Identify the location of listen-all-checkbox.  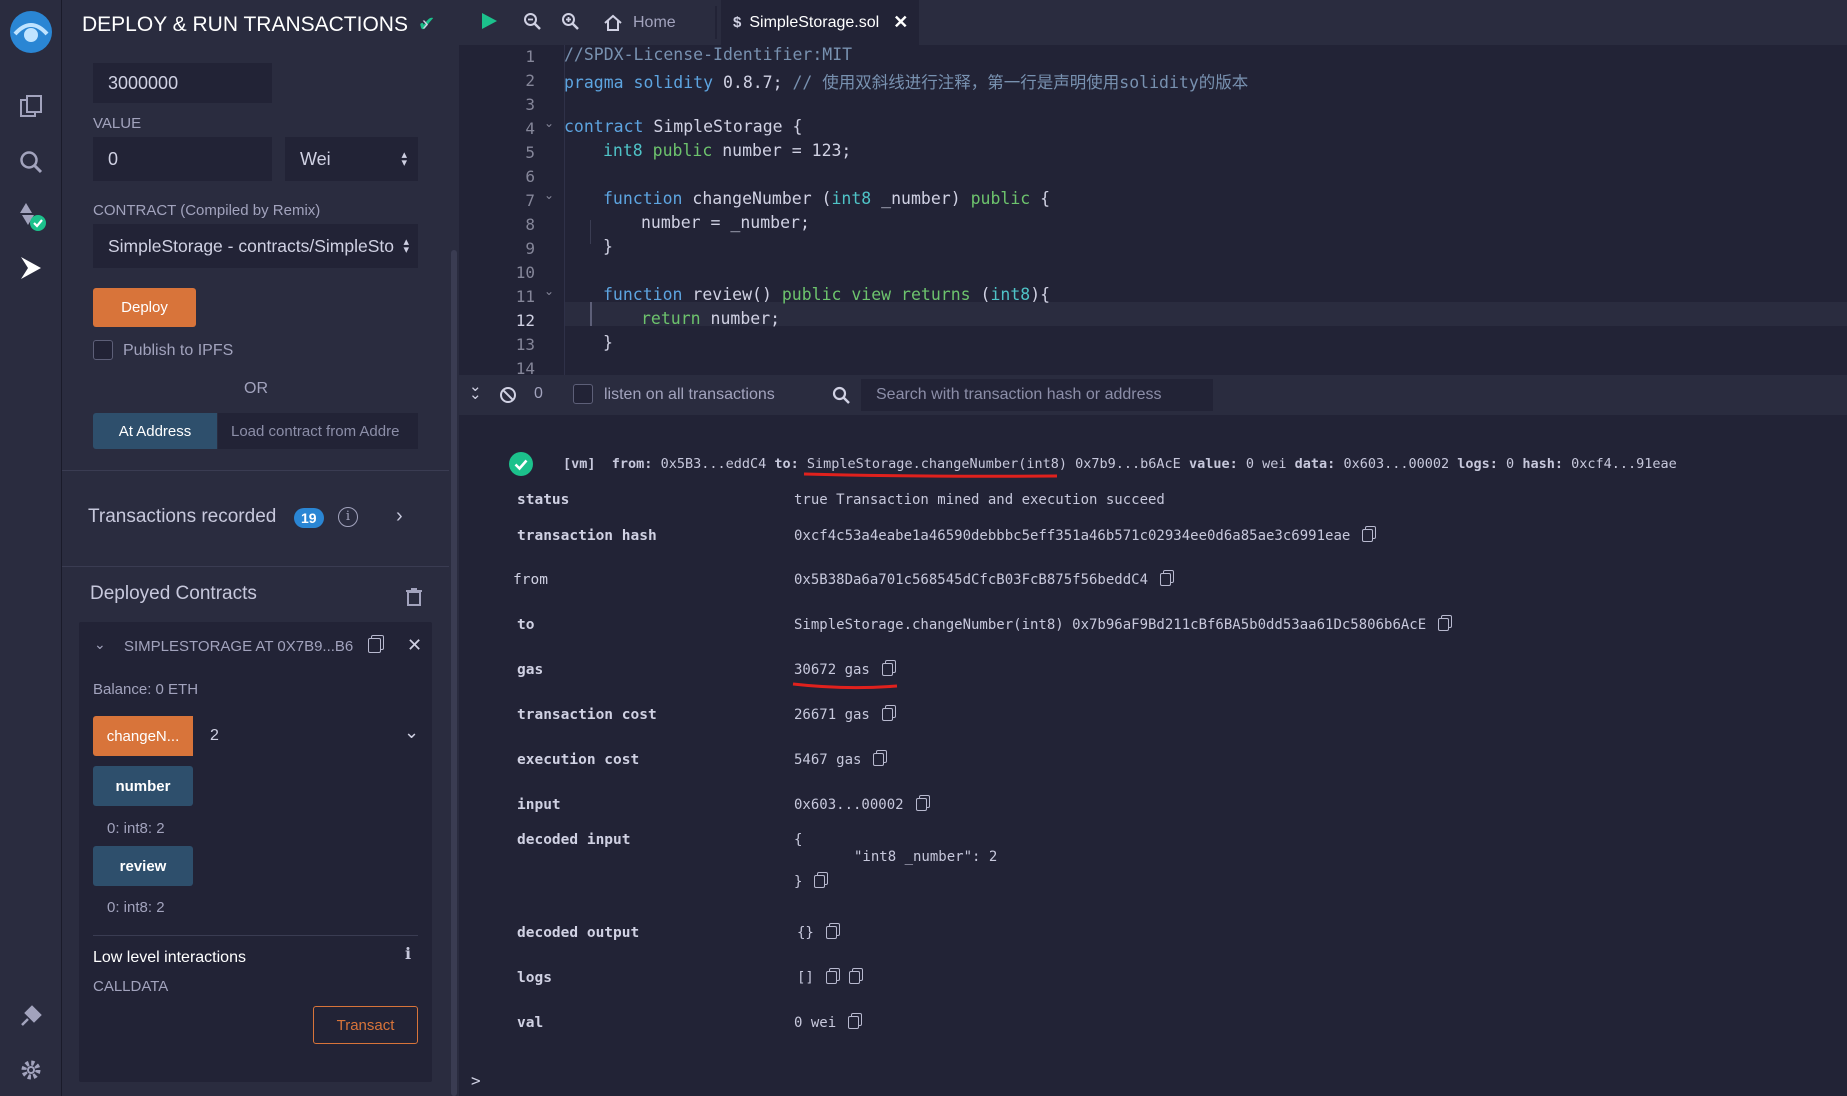
(583, 394).